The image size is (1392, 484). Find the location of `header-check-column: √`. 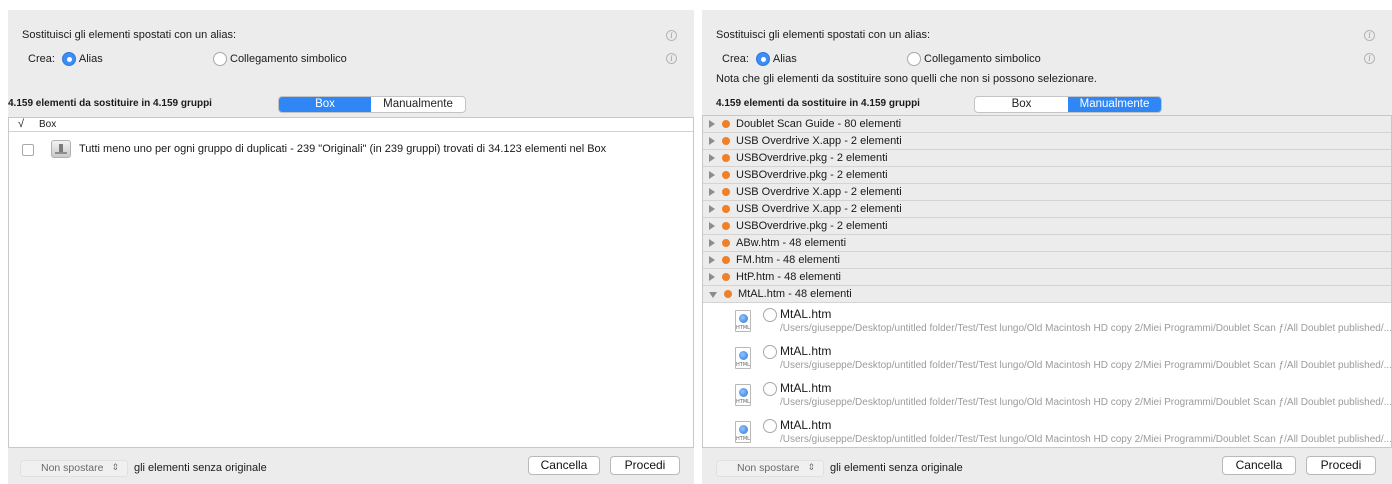

header-check-column: √ is located at coordinates (21, 124).